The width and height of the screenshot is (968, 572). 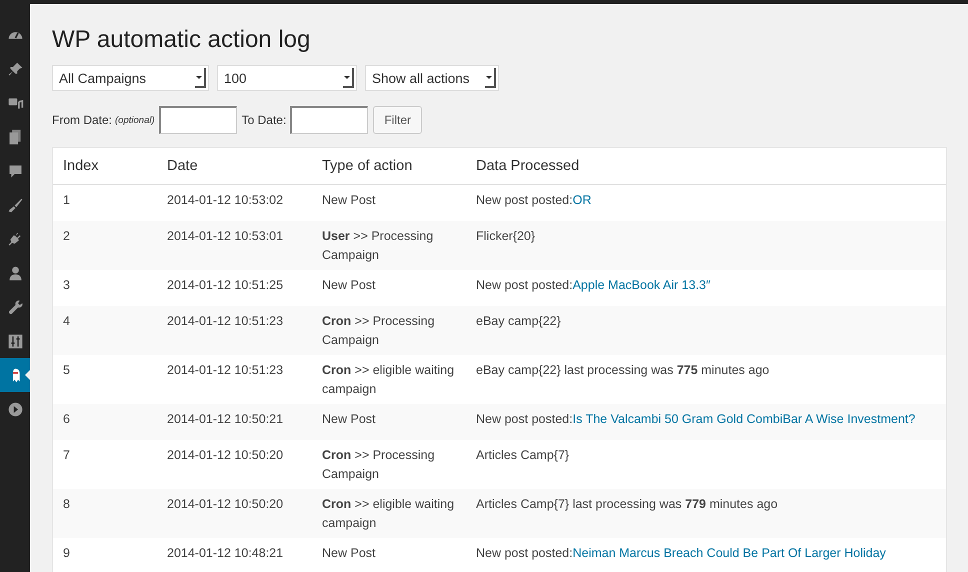 What do you see at coordinates (66, 419) in the screenshot?
I see `index-text: 6` at bounding box center [66, 419].